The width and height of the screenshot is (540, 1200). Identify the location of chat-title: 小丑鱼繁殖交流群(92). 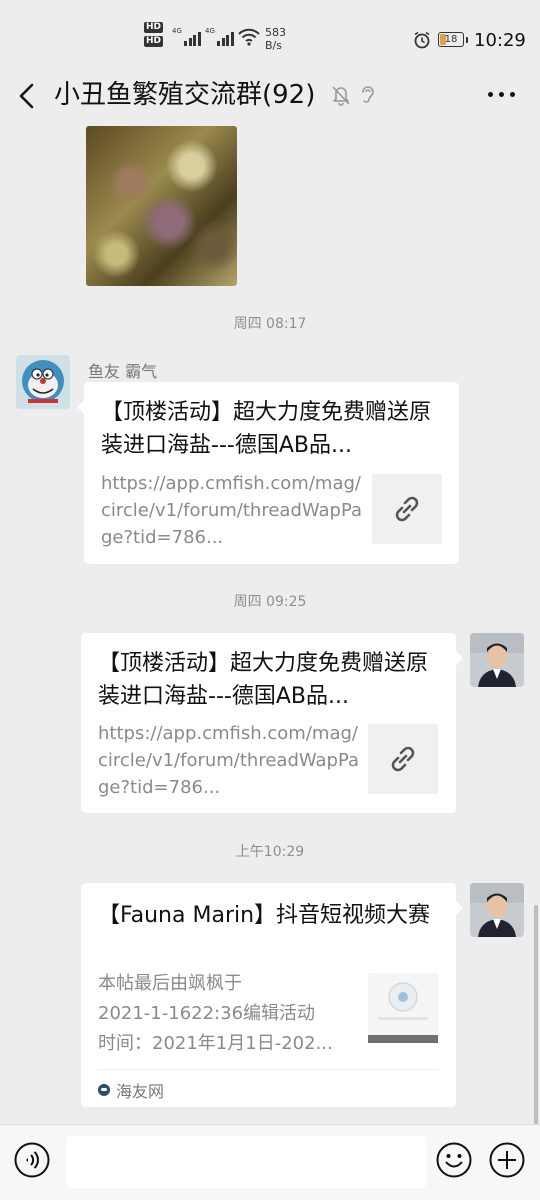
(185, 95).